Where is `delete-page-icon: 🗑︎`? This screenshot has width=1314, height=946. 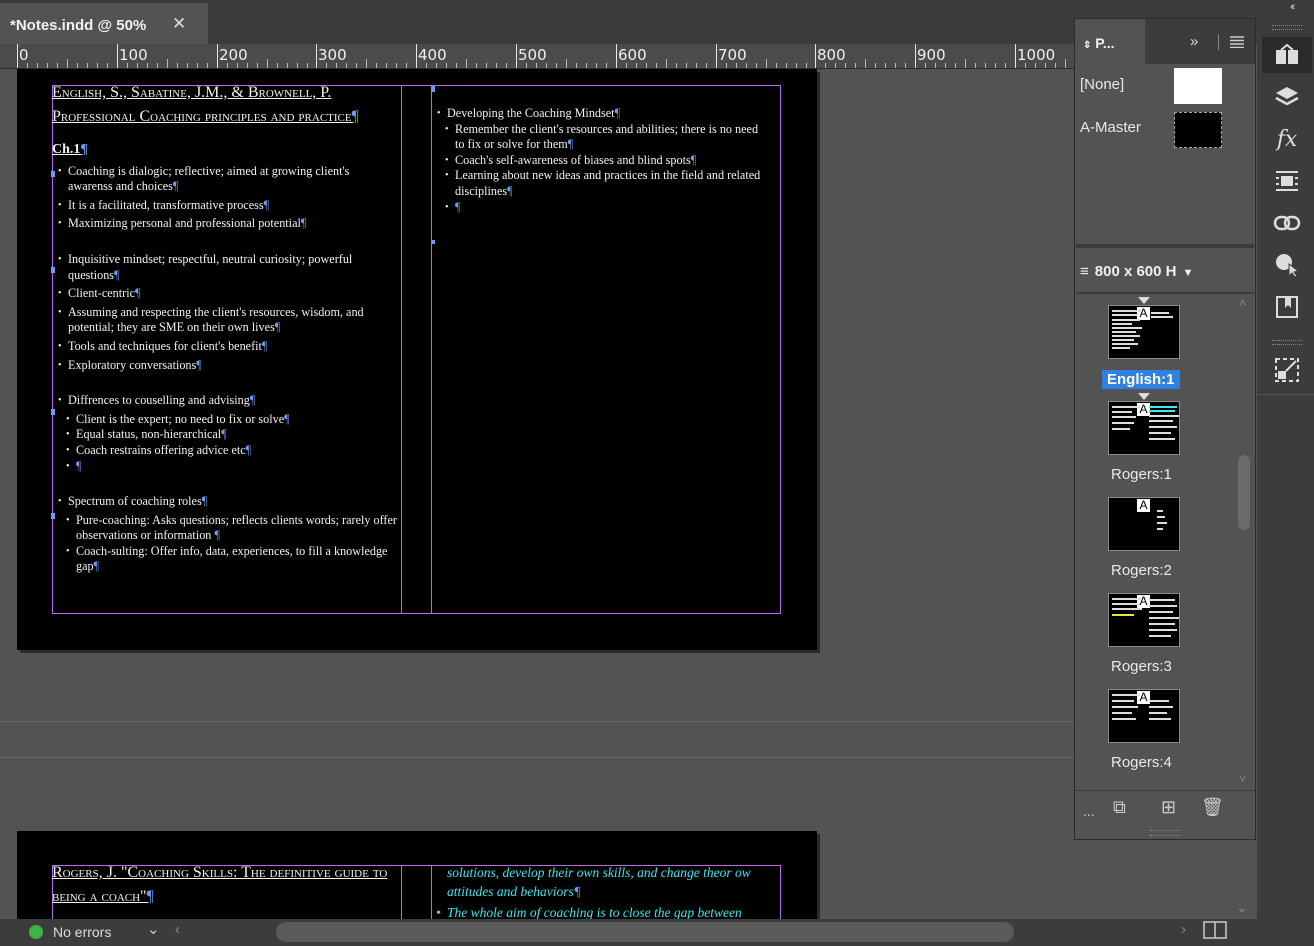
delete-page-icon: 🗑︎ is located at coordinates (1212, 807).